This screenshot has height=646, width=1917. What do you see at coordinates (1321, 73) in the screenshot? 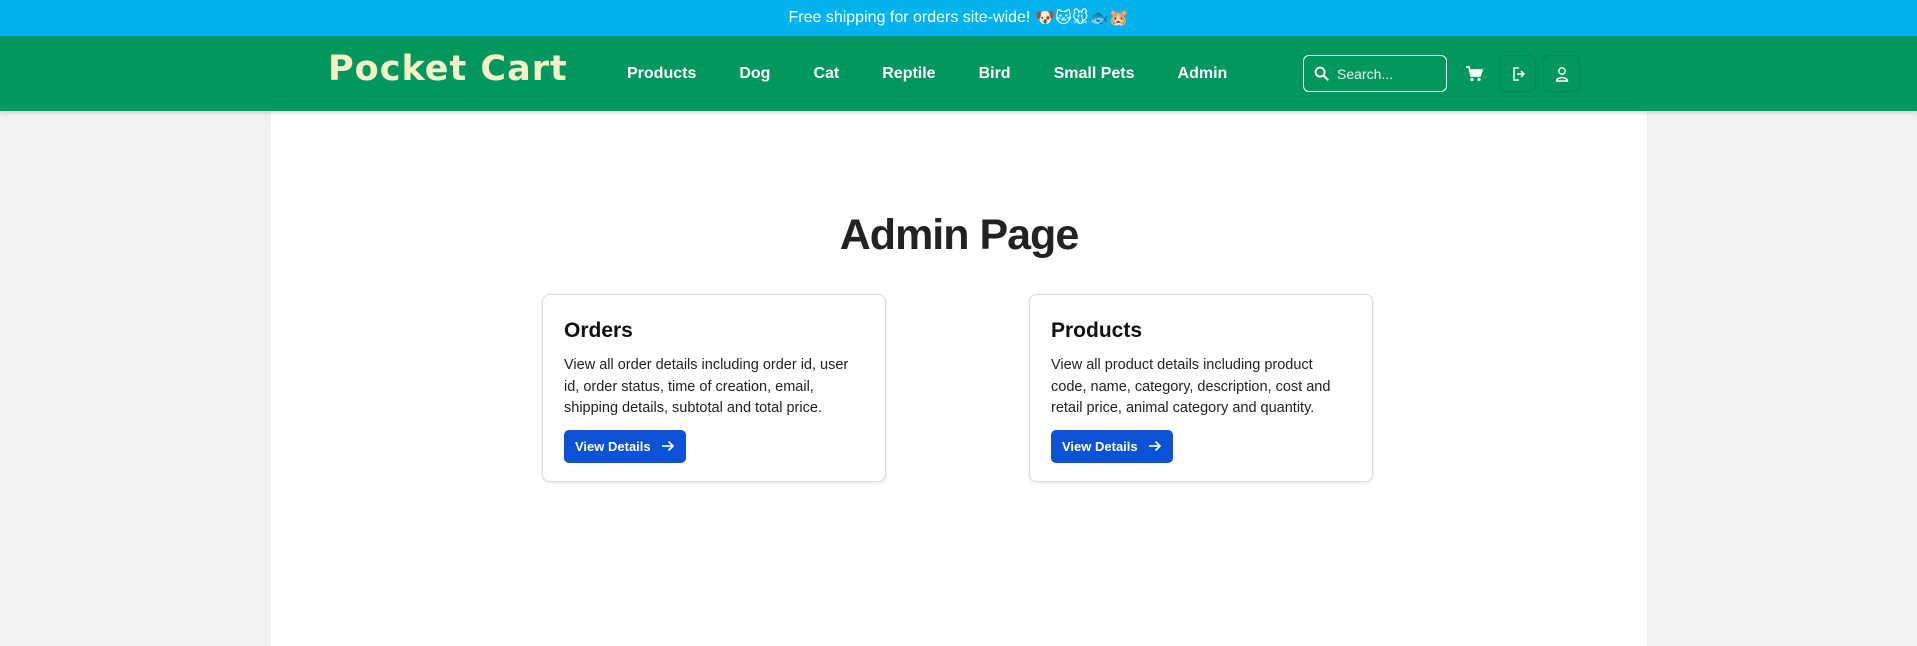
I see `search-icon` at bounding box center [1321, 73].